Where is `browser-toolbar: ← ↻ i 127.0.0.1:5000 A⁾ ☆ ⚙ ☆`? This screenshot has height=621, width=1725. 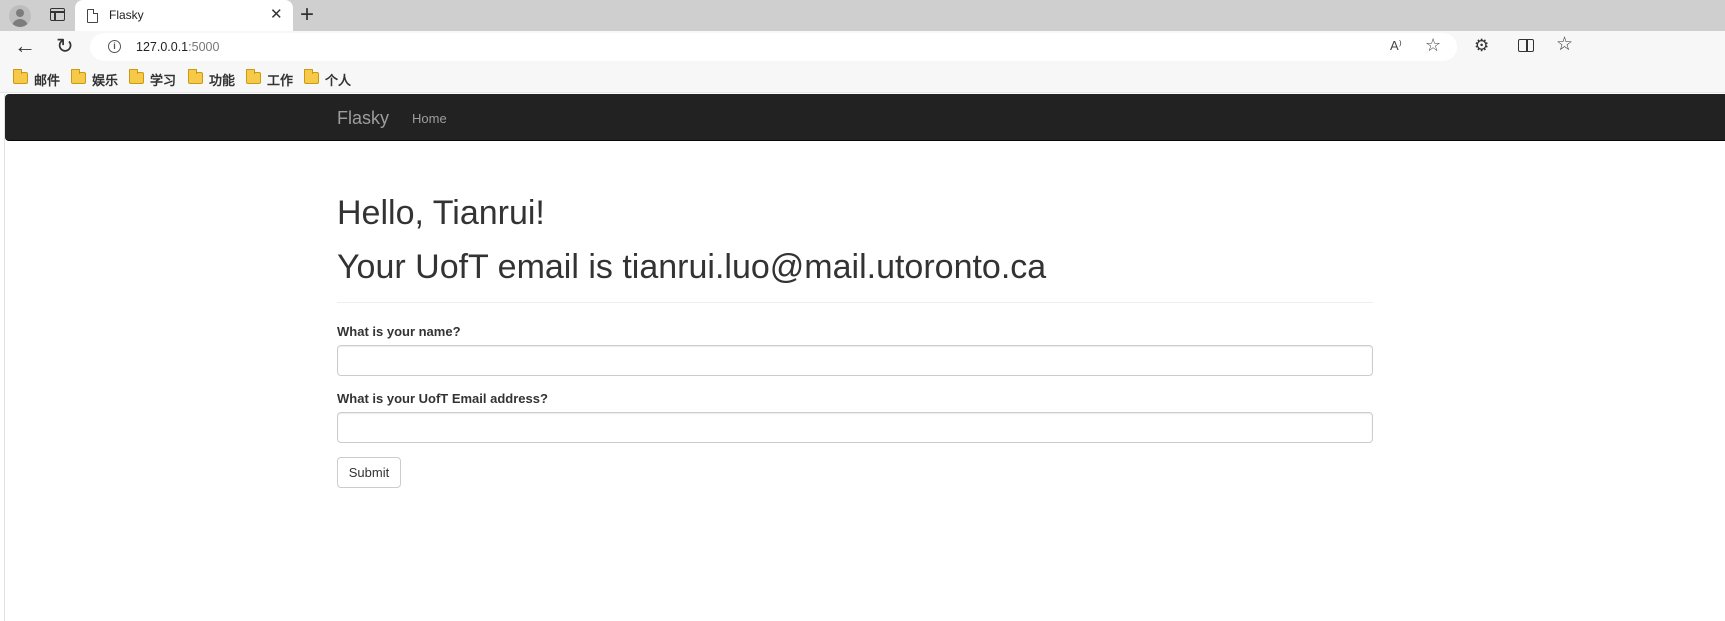 browser-toolbar: ← ↻ i 127.0.0.1:5000 A⁾ ☆ ⚙ ☆ is located at coordinates (862, 47).